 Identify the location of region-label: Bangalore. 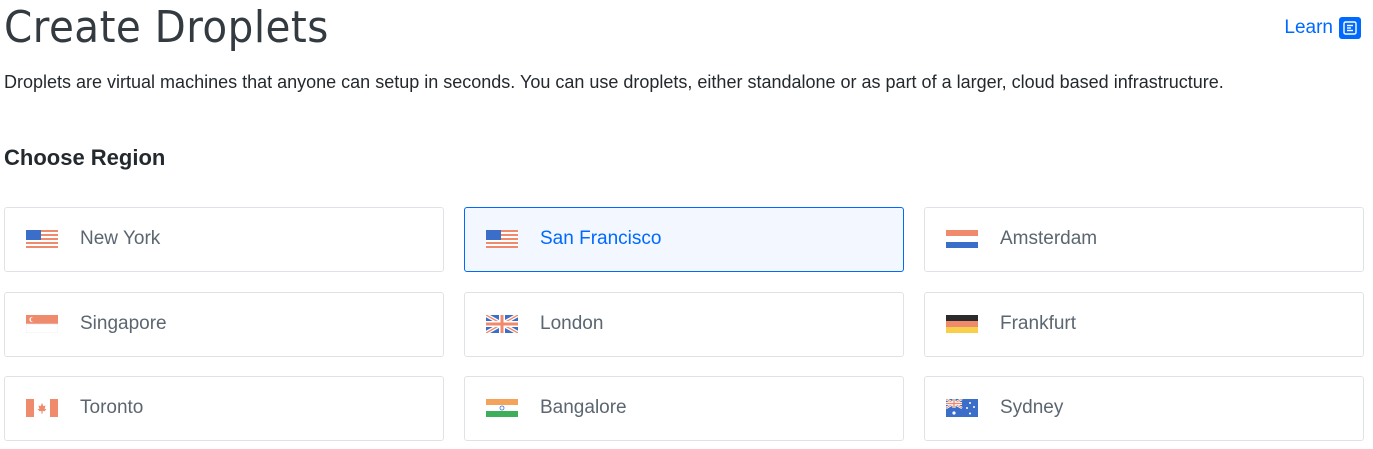
(583, 407).